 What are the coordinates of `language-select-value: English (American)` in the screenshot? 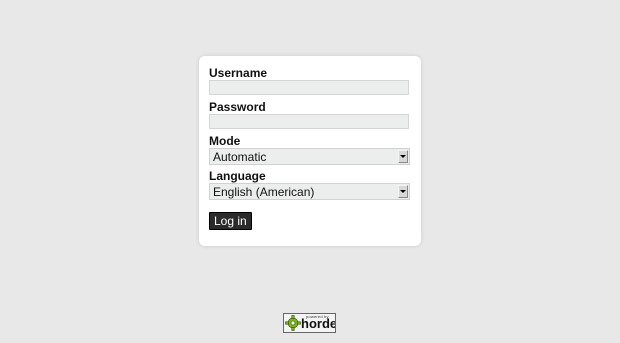 It's located at (264, 192).